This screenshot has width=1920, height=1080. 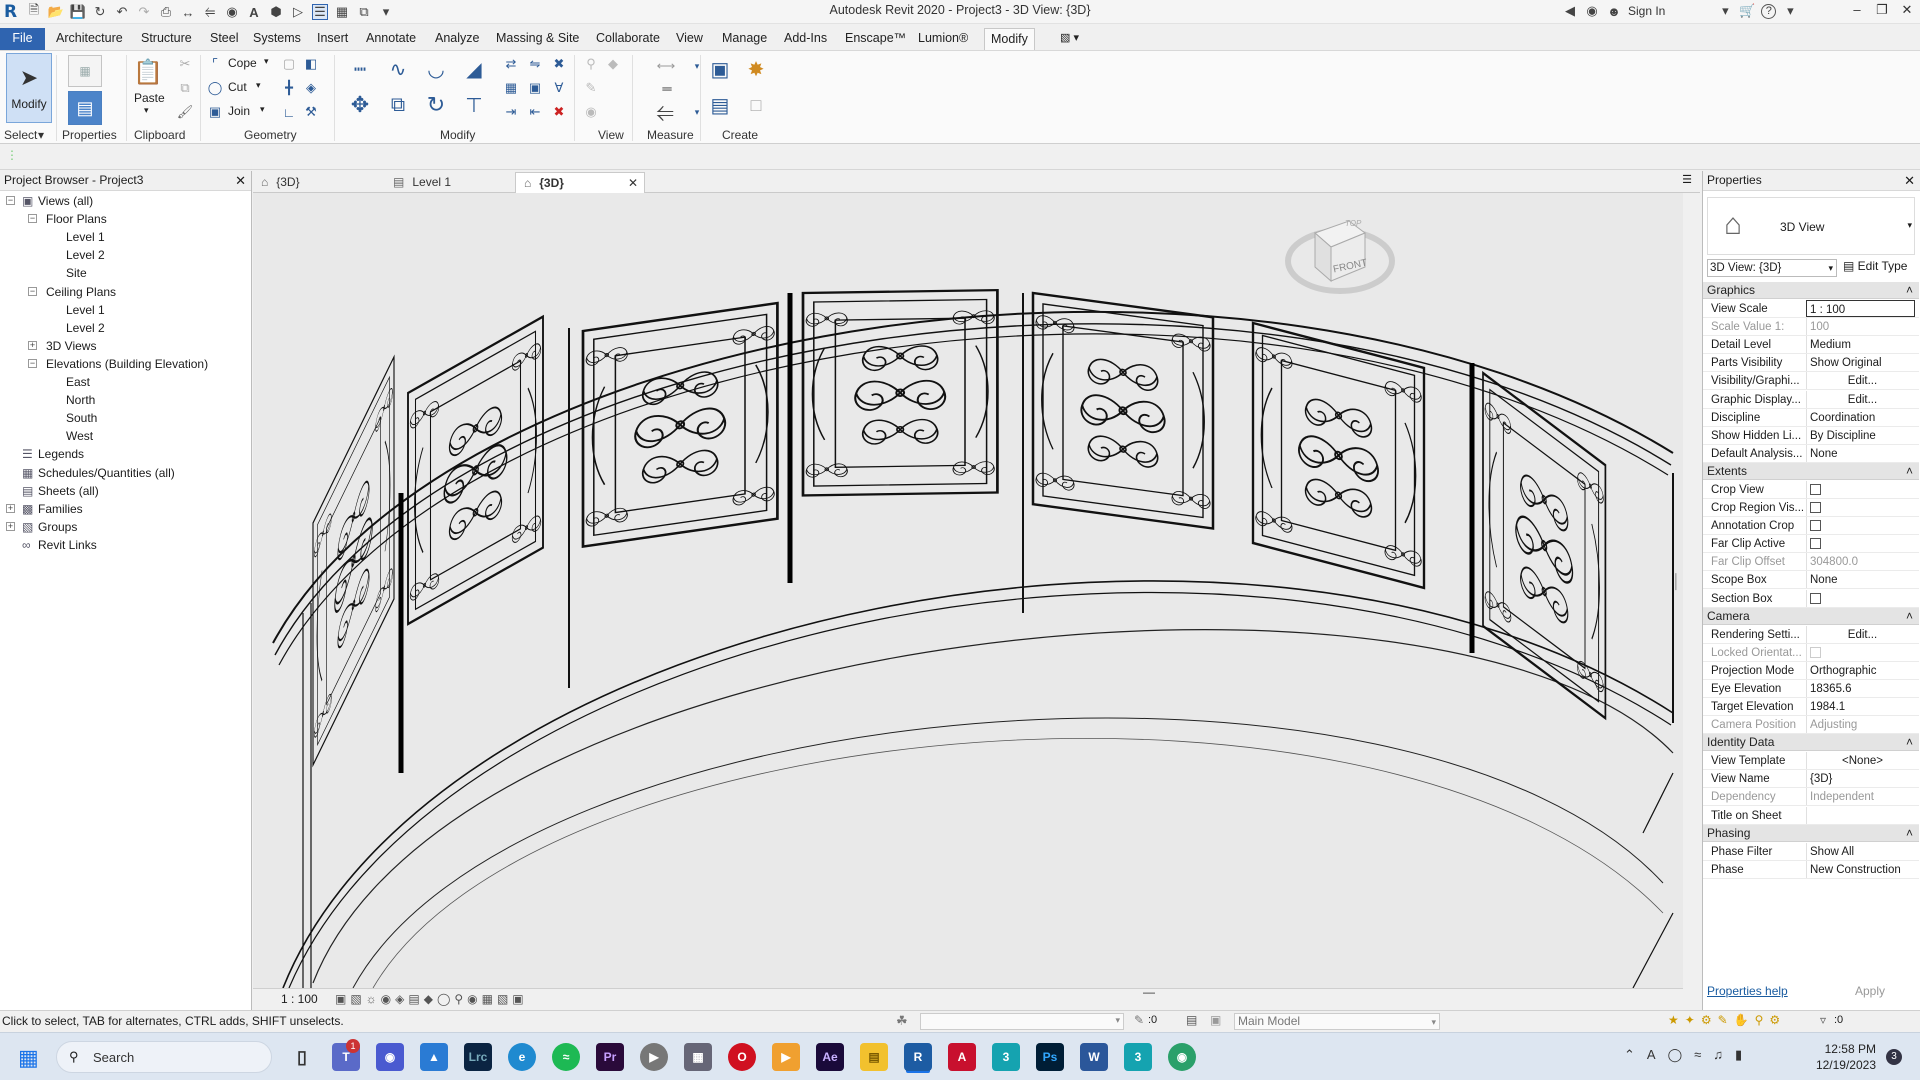 What do you see at coordinates (628, 39) in the screenshot?
I see `tab-collaborate: Collaborate` at bounding box center [628, 39].